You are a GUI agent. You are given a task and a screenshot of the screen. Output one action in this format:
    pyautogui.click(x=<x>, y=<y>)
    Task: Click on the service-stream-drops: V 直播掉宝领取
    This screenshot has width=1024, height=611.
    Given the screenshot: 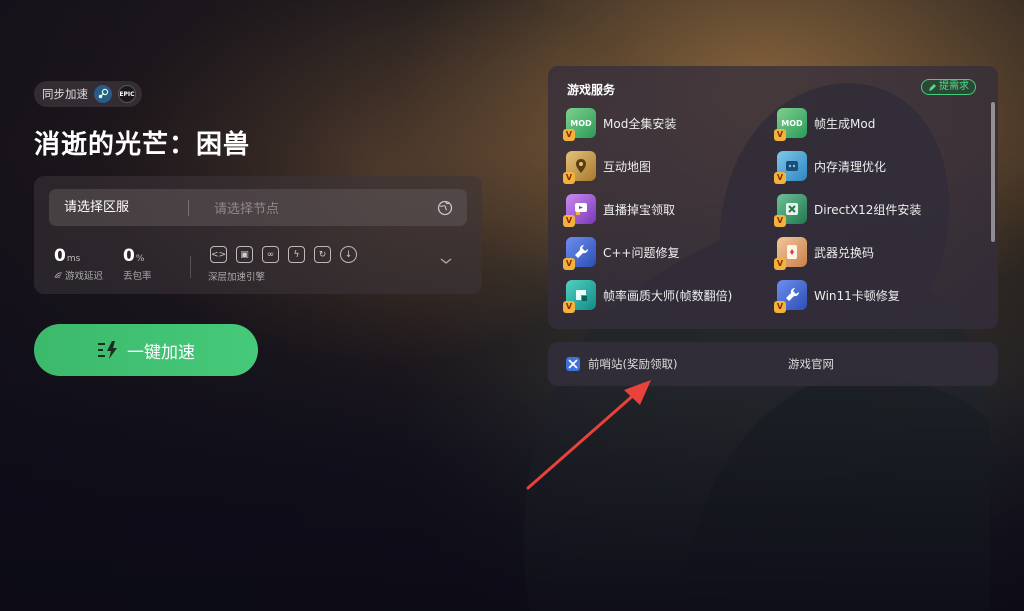 What is the action you would take?
    pyautogui.click(x=670, y=210)
    